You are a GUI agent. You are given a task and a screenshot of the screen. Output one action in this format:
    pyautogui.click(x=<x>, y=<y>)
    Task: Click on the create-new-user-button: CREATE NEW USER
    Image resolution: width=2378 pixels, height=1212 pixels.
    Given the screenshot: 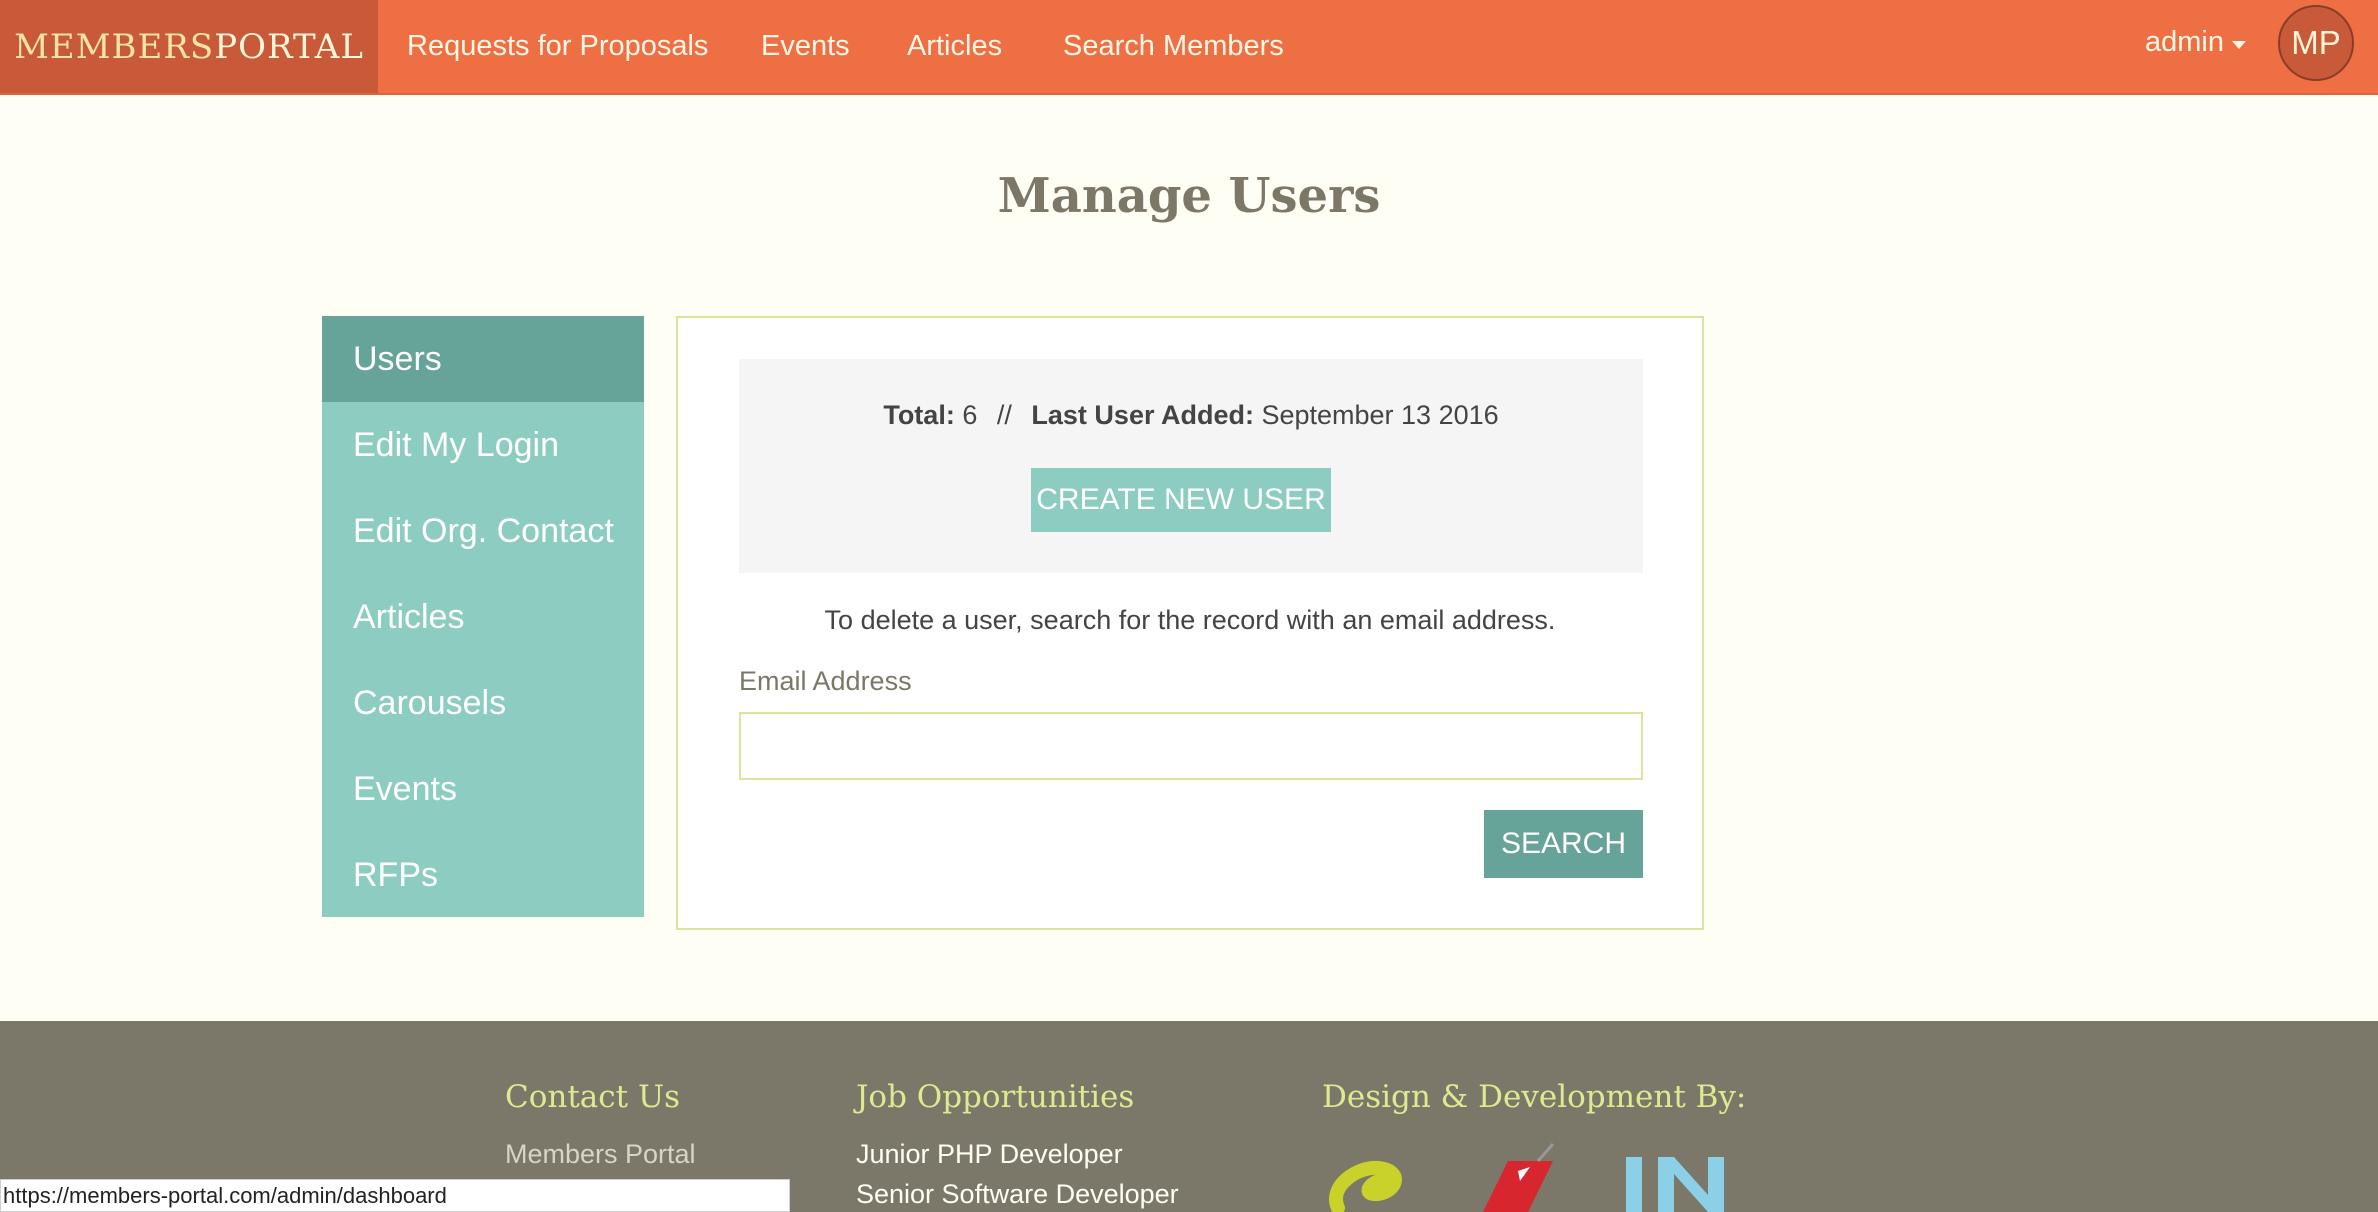 What is the action you would take?
    pyautogui.click(x=1181, y=500)
    